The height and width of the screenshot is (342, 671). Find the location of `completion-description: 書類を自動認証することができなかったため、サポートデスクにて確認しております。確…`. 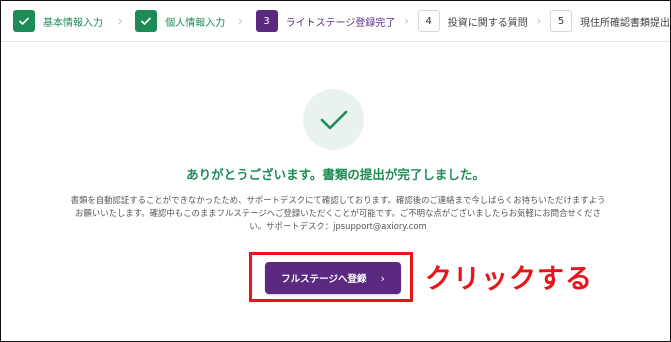

completion-description: 書類を自動認証することができなかったため、サポートデスクにて確認しております。確… is located at coordinates (338, 213).